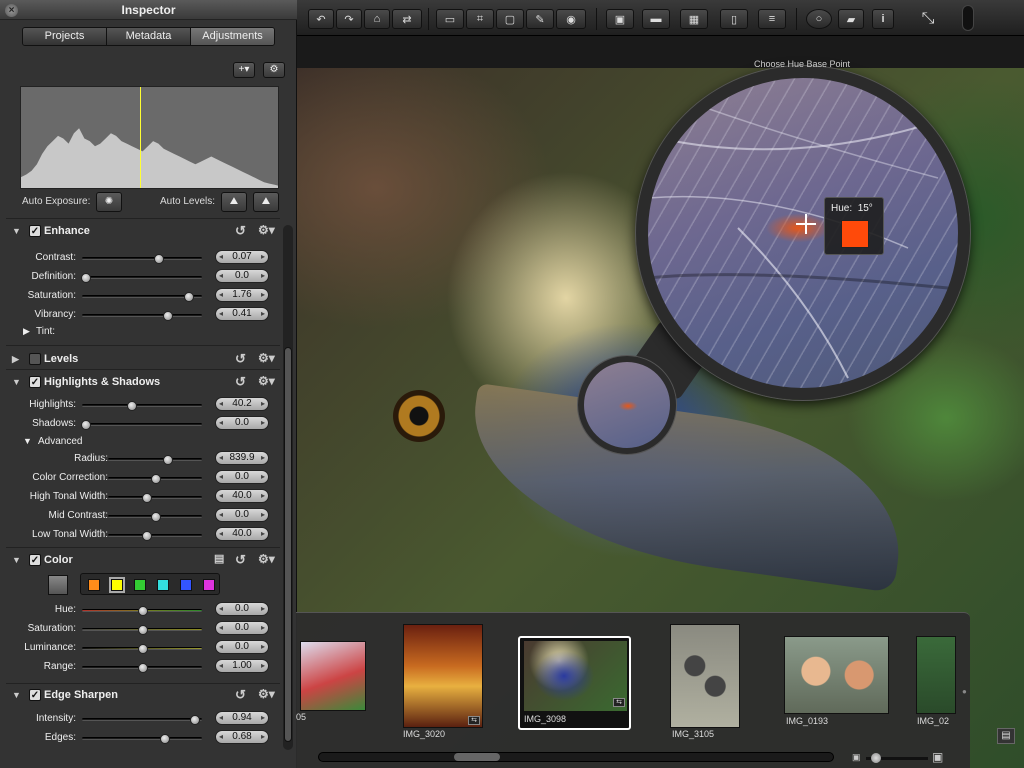 The height and width of the screenshot is (768, 1024). What do you see at coordinates (574, 683) in the screenshot?
I see `filmstrip-thumbnail-selected: ⇆ IMG_3098` at bounding box center [574, 683].